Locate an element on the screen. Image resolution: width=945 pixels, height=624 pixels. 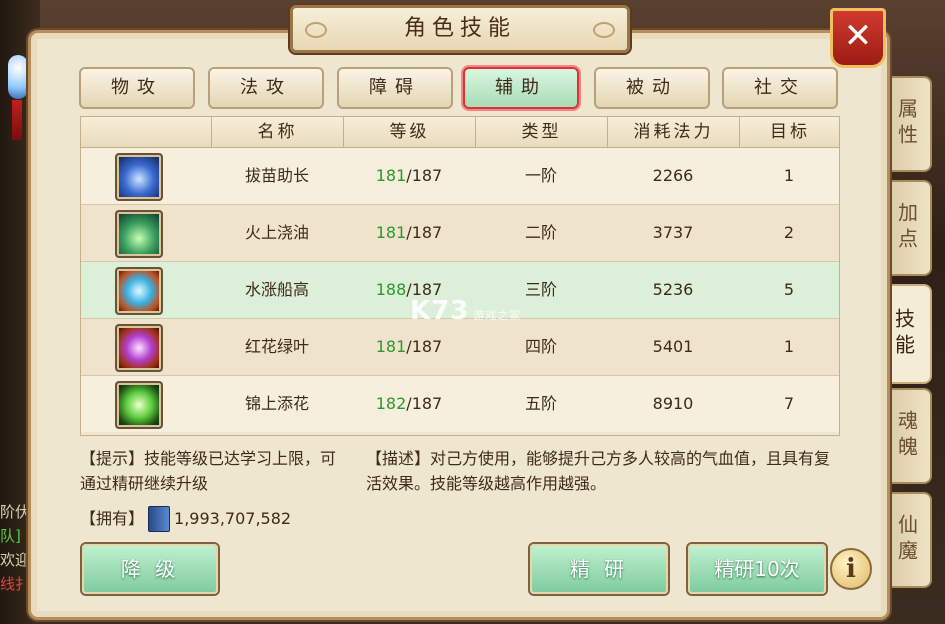
owned-amount: 1,993,707,582 is located at coordinates (233, 518).